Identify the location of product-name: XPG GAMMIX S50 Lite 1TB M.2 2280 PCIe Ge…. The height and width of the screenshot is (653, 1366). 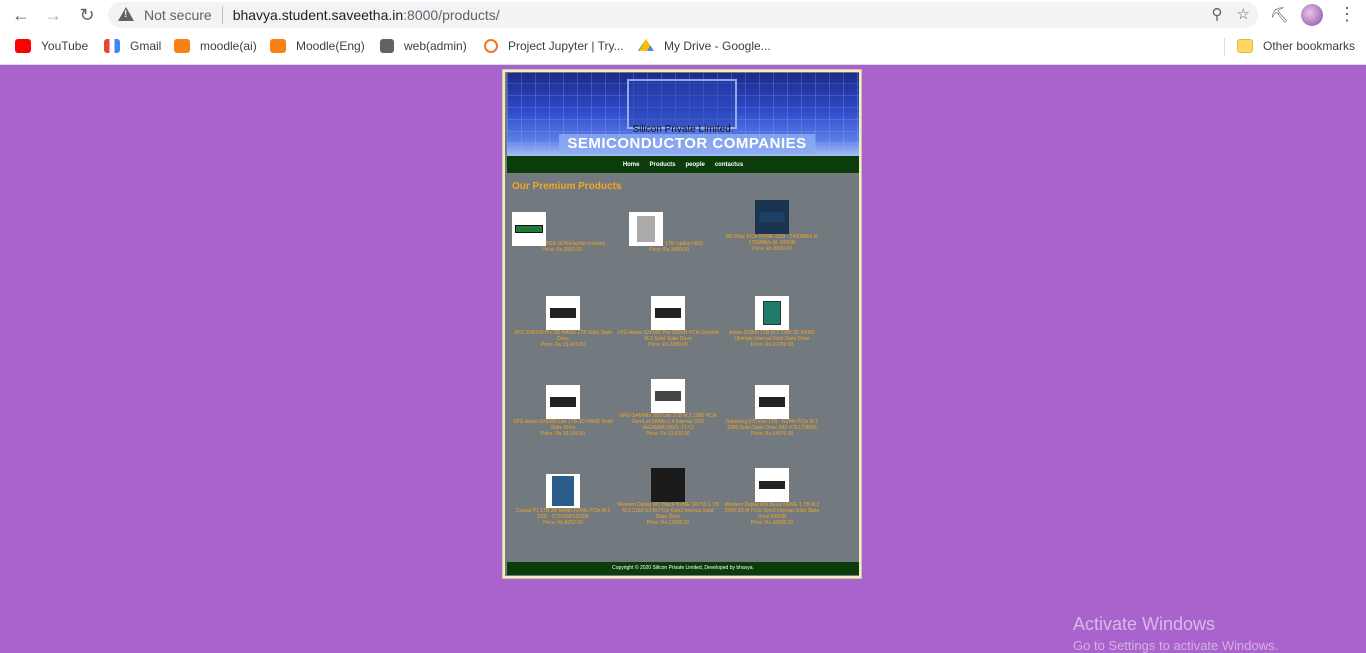
(668, 422).